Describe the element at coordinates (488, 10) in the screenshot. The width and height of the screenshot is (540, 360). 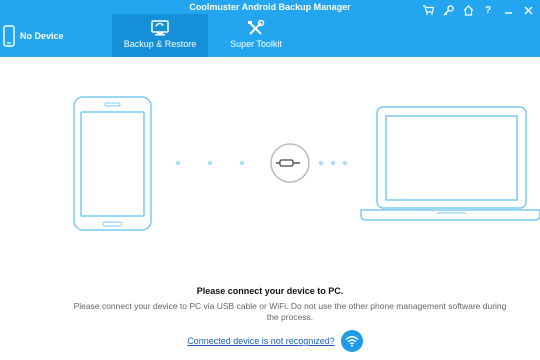
I see `help-icon: ?` at that location.